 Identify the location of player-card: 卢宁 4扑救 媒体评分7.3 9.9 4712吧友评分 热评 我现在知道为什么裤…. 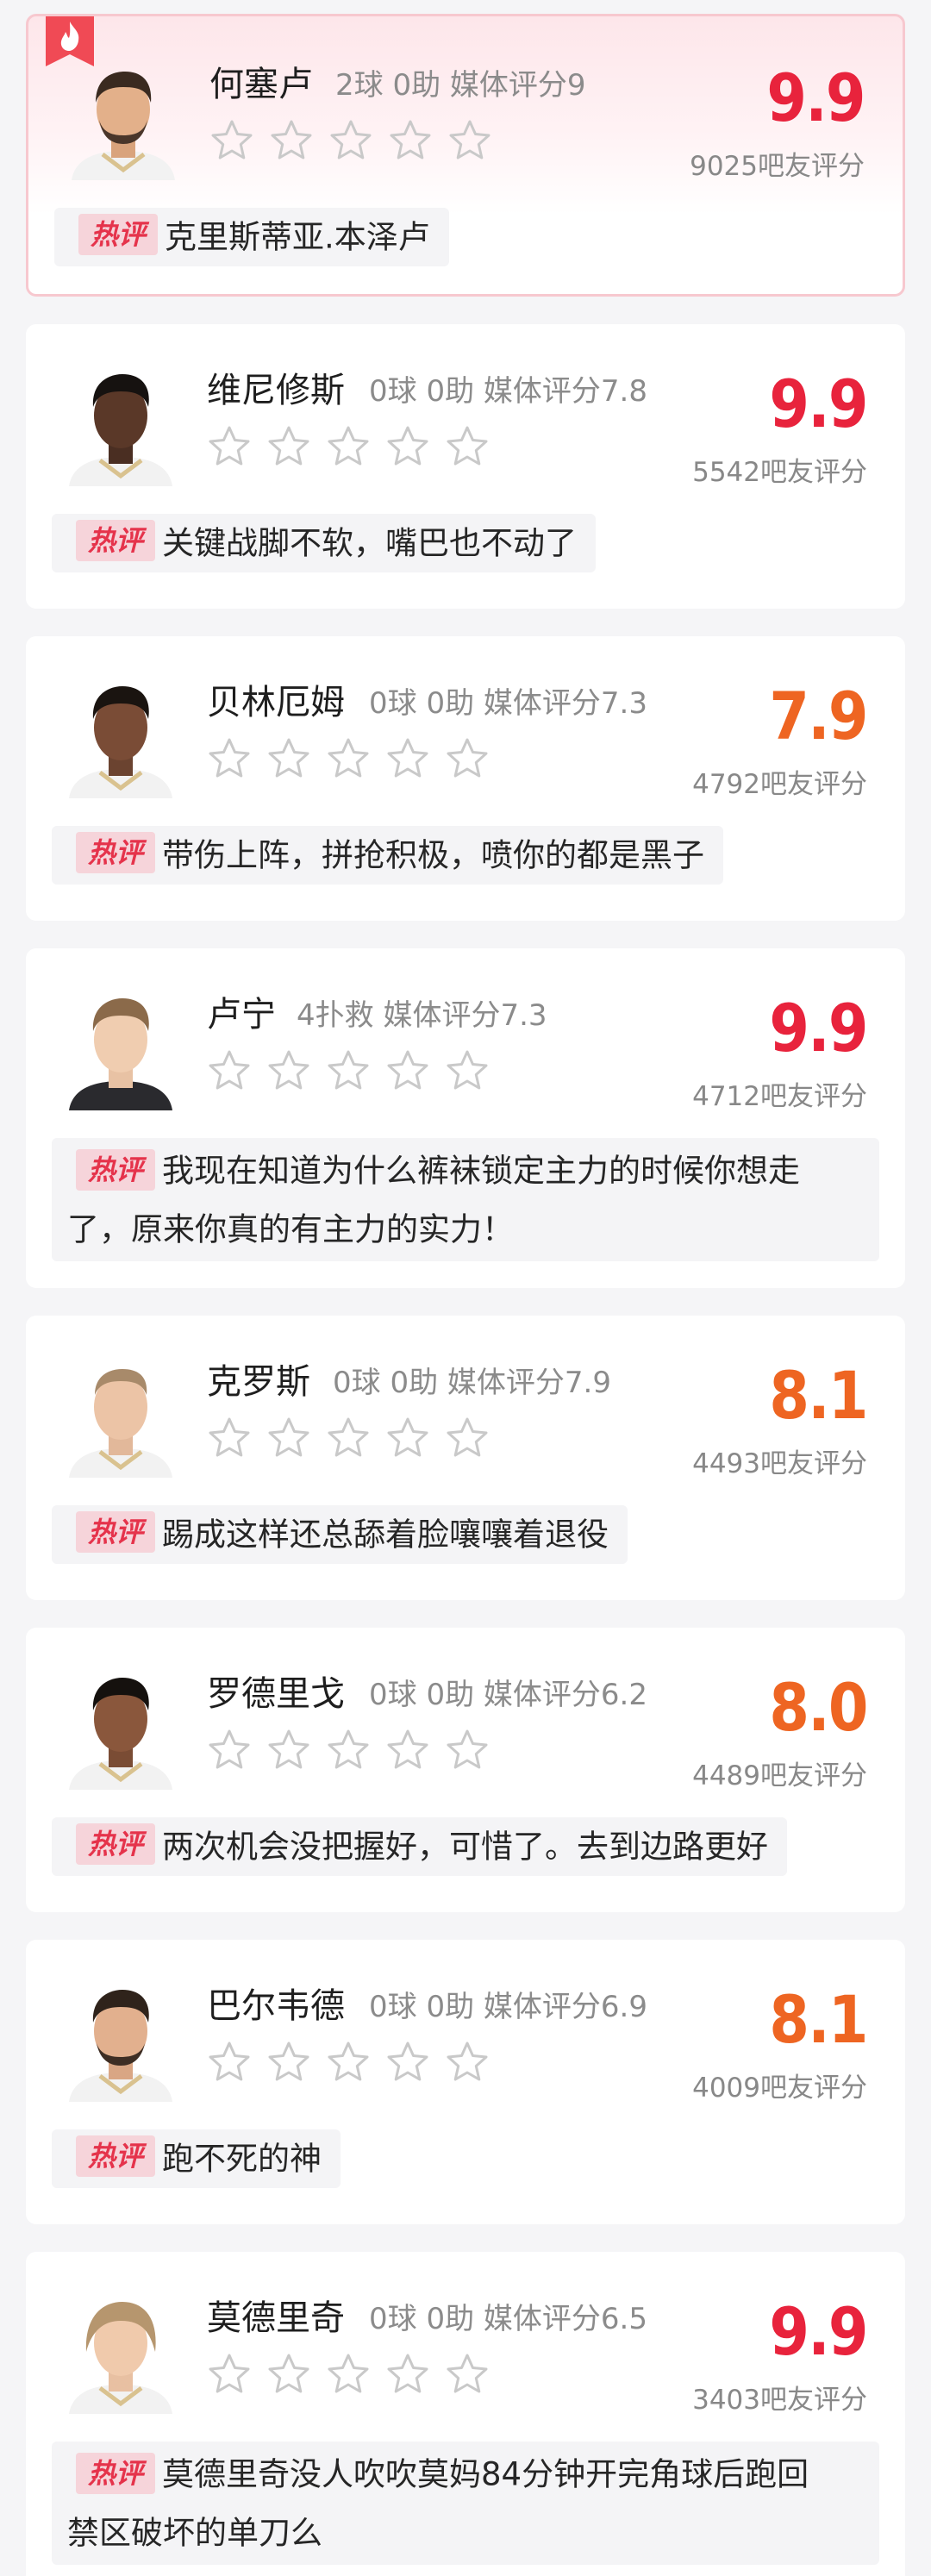
(465, 1118).